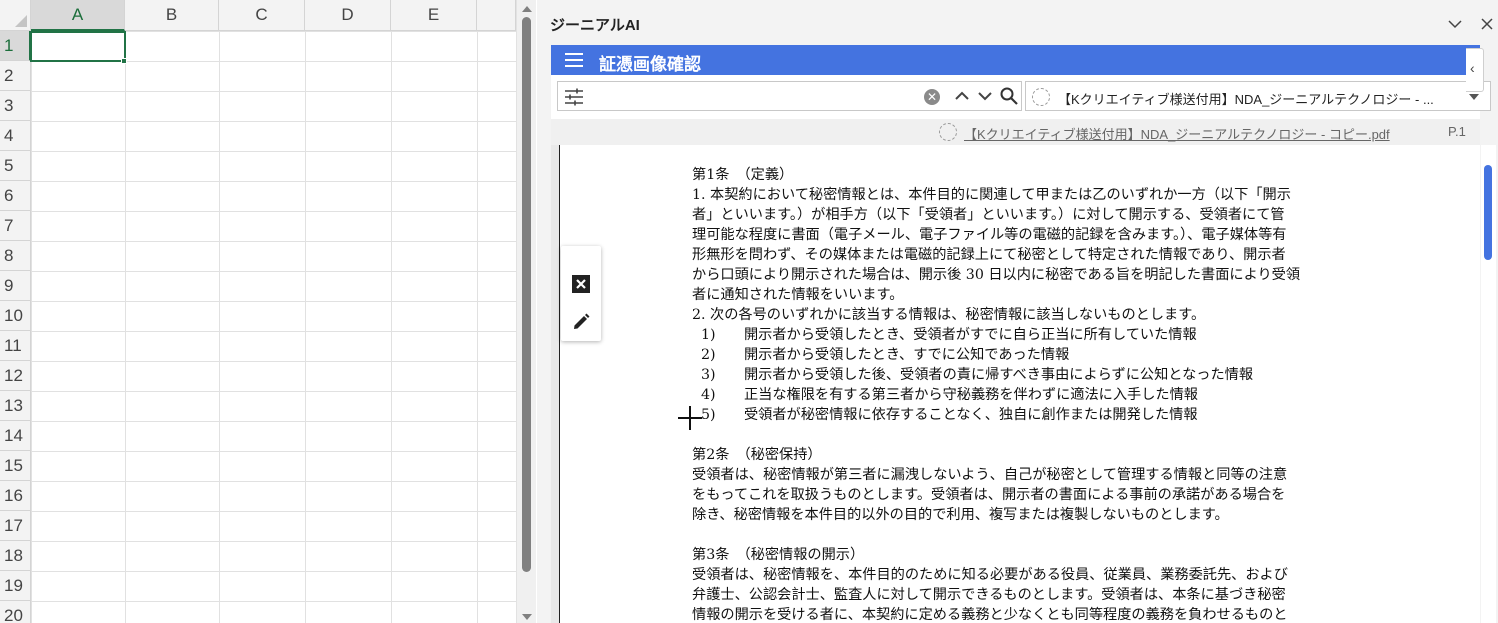  Describe the element at coordinates (789, 96) in the screenshot. I see `search-box: ✕` at that location.